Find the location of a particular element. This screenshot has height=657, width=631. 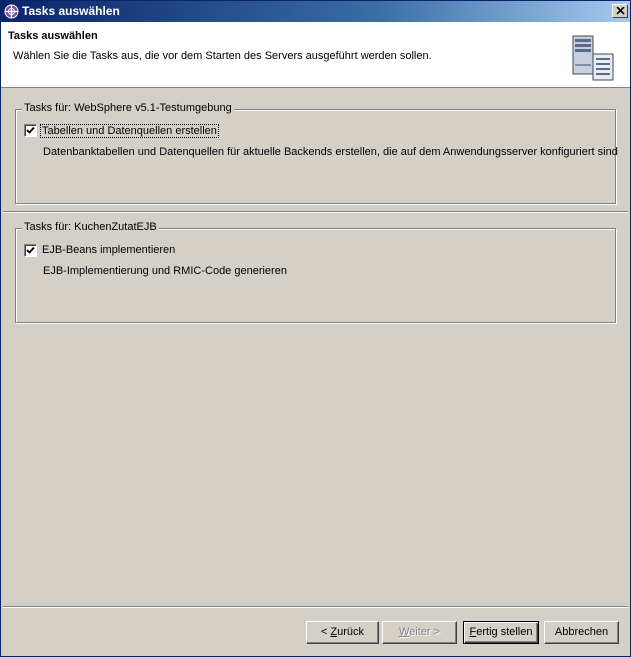

app-icon is located at coordinates (11, 11).